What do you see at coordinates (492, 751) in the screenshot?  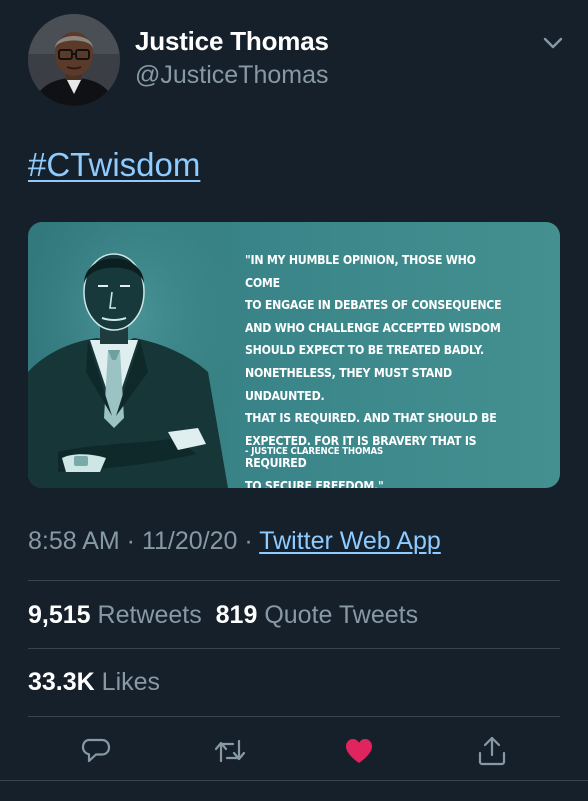 I see `share-icon` at bounding box center [492, 751].